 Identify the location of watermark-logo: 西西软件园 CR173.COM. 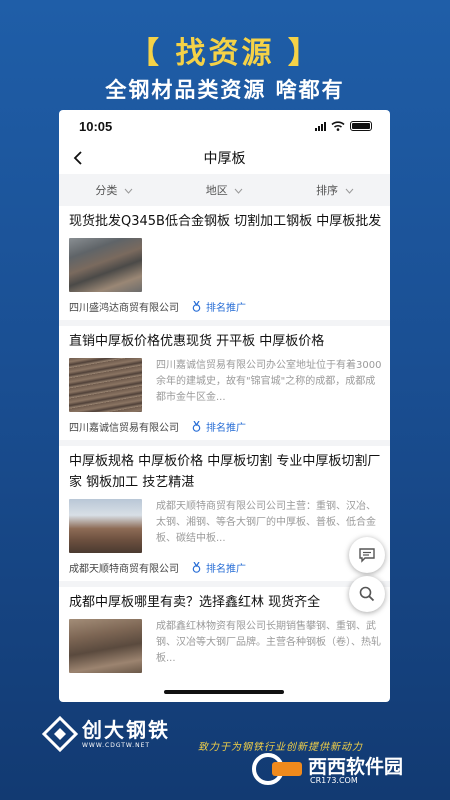
(342, 770).